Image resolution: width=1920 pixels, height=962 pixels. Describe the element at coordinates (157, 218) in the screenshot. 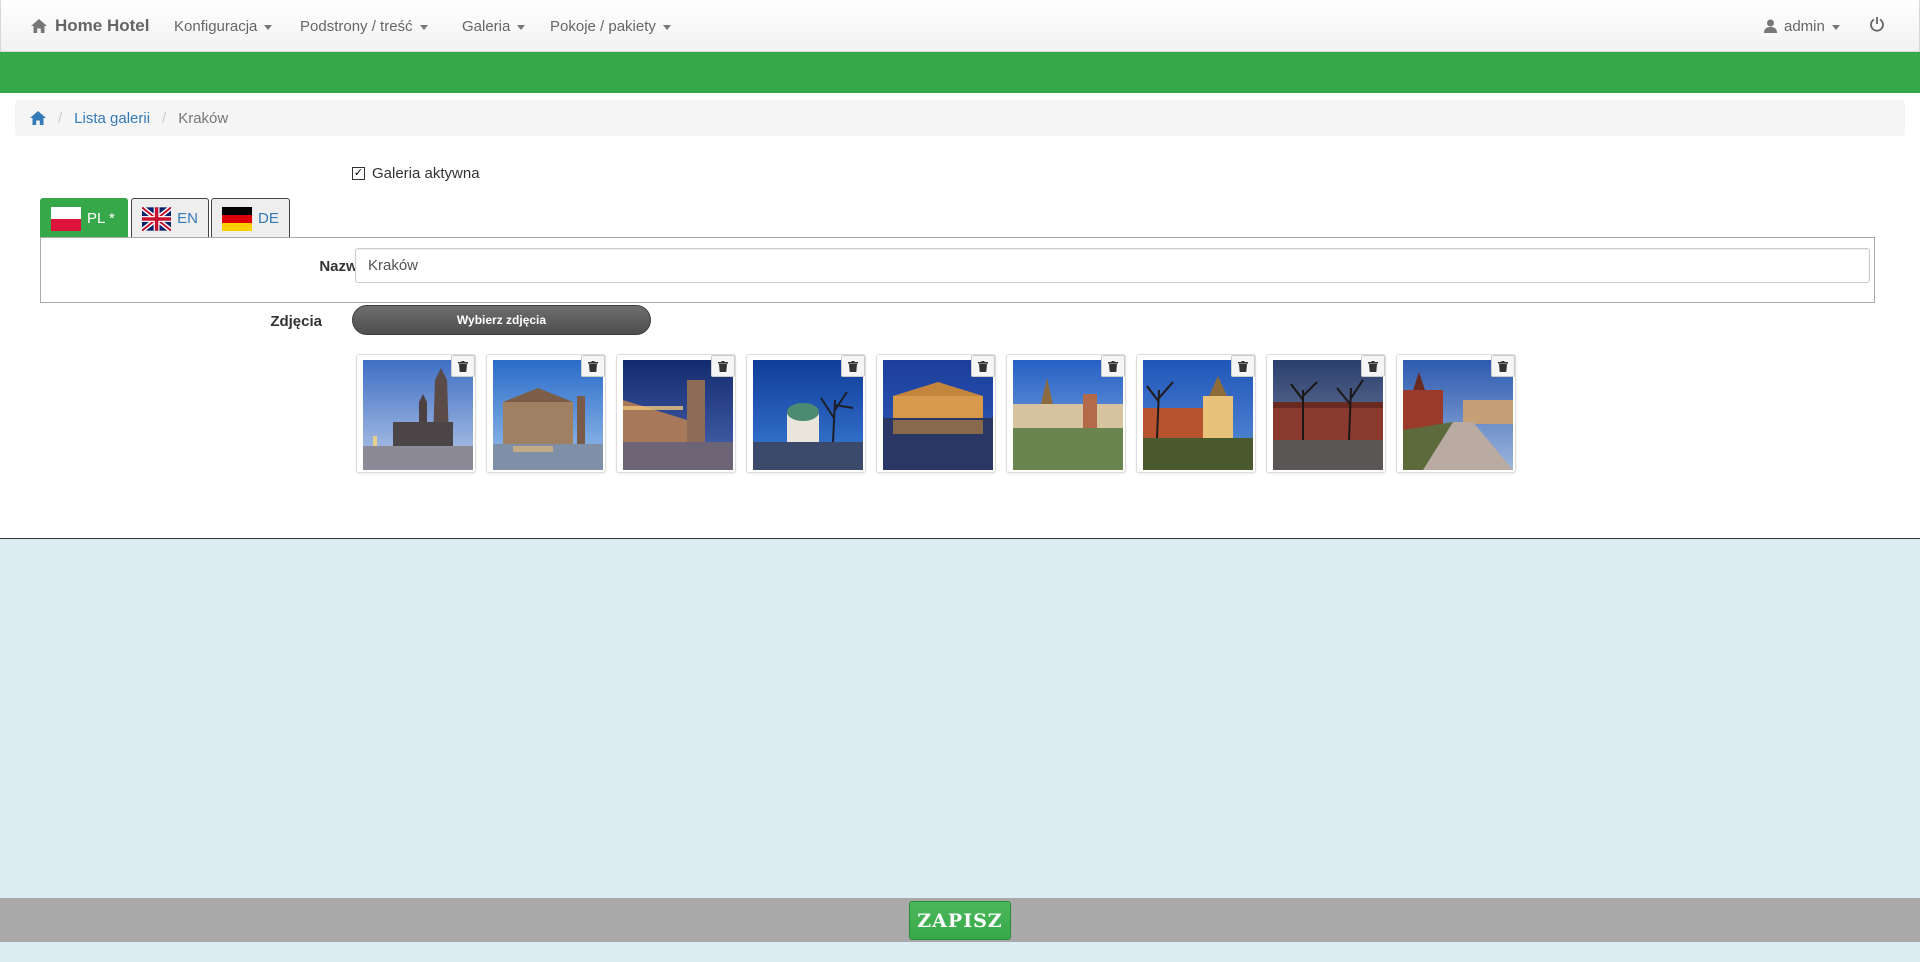

I see `uk-flag-icon` at that location.